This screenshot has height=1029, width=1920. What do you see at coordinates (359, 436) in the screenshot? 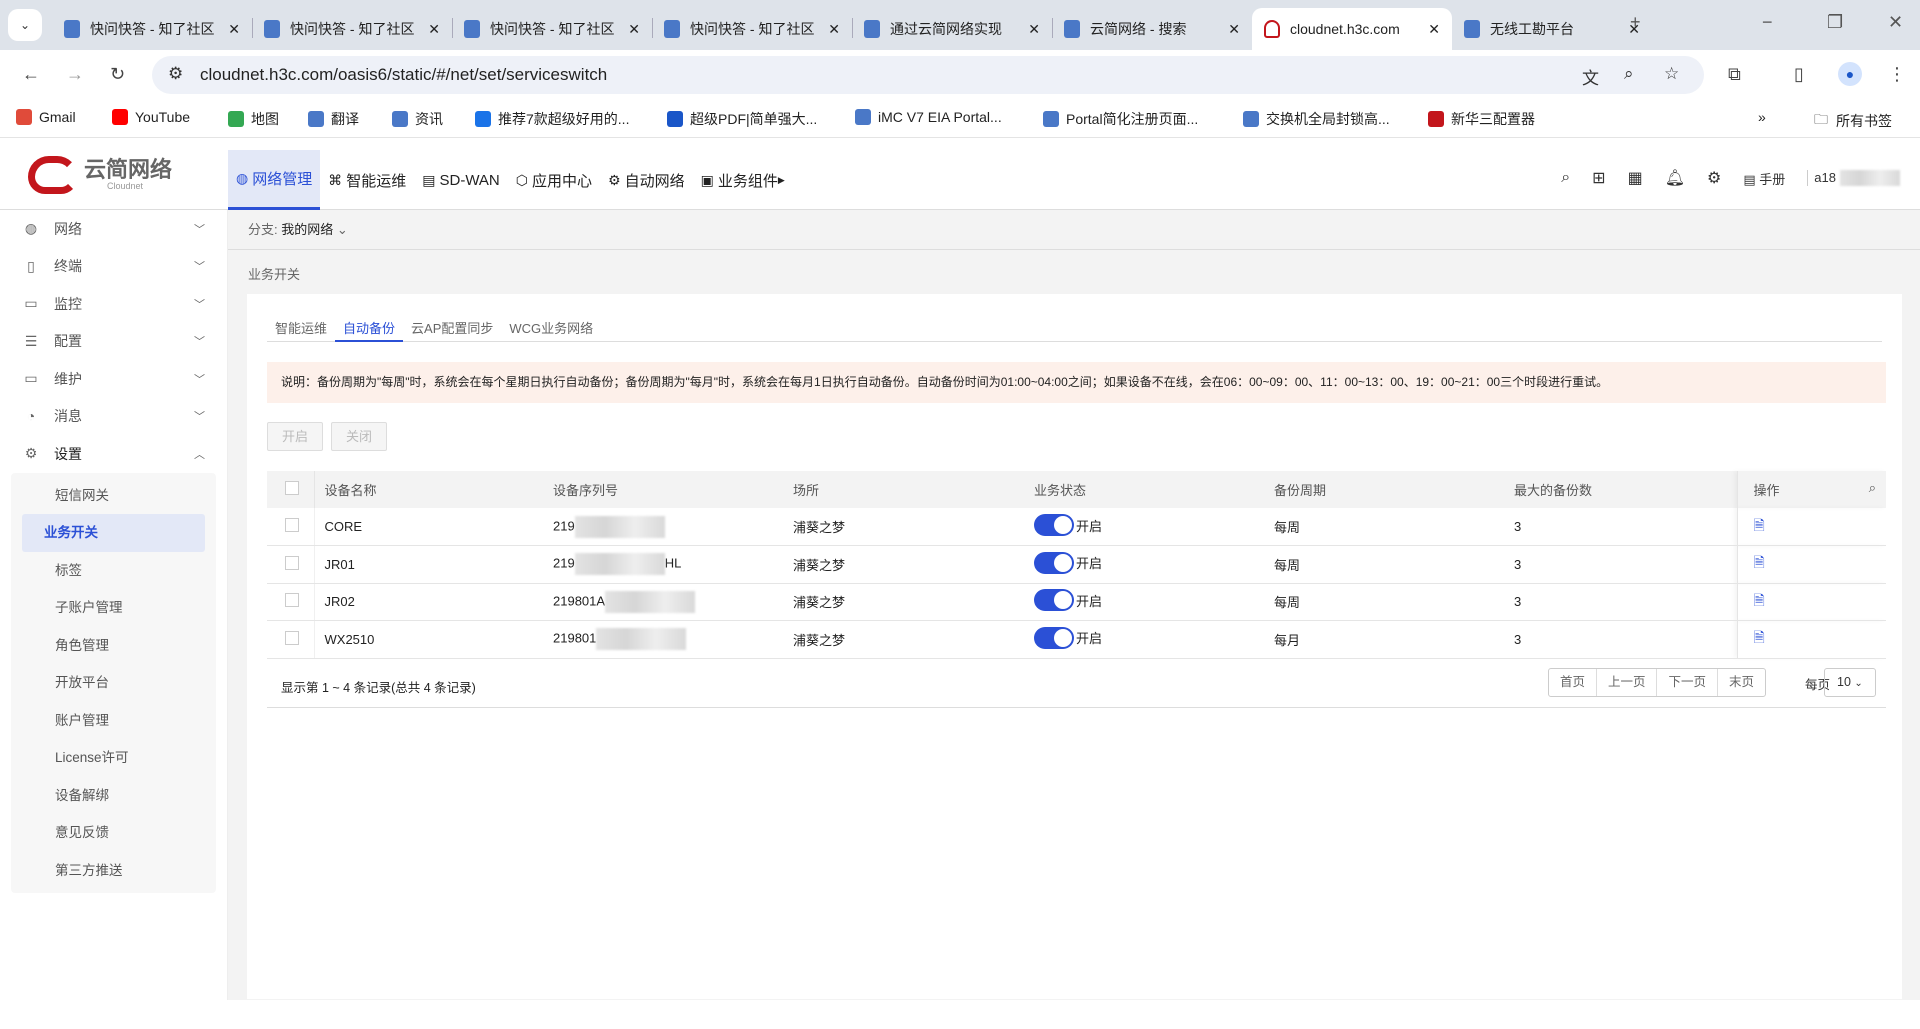
I see `disable-button: 关闭` at bounding box center [359, 436].